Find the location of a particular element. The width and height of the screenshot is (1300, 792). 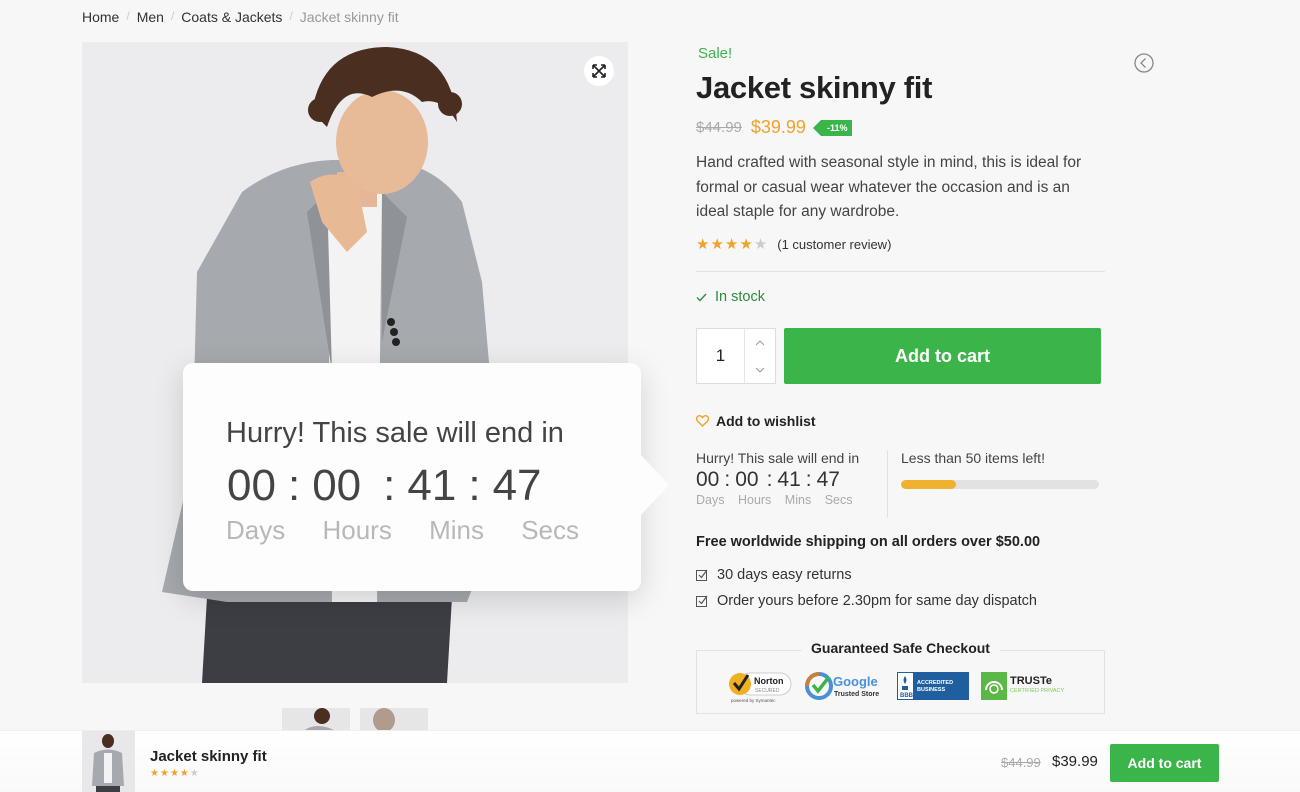

sticky-star-rating: ★ ★ ★ ★ ★ is located at coordinates (174, 773).